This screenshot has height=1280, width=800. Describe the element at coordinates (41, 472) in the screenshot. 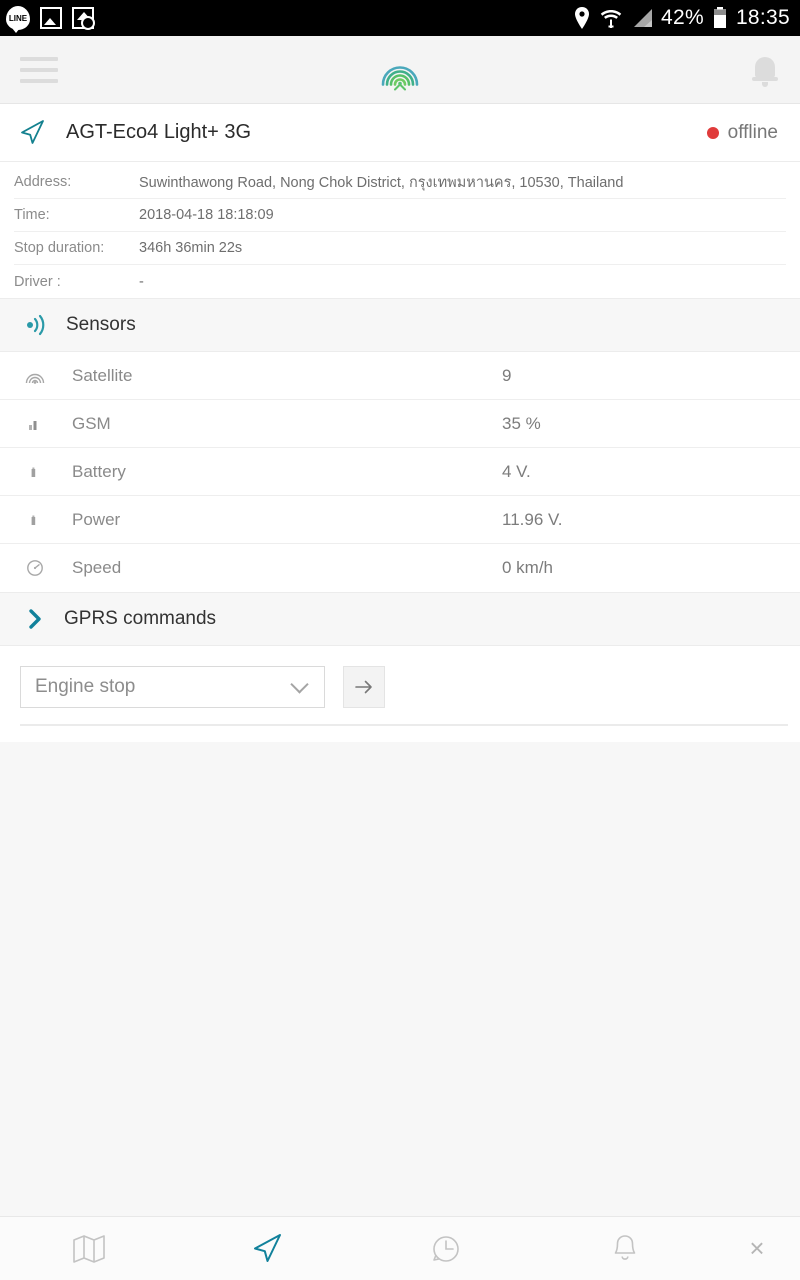

I see `battery-sensor-icon` at that location.